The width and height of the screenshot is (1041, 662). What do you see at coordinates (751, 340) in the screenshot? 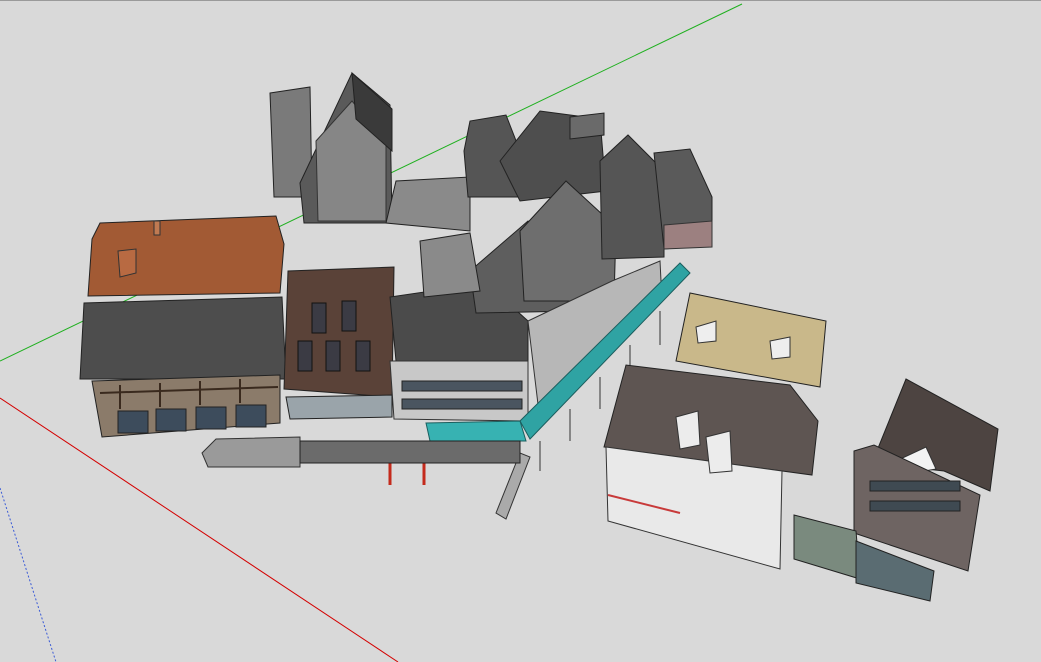
I see `tan-roof-building` at bounding box center [751, 340].